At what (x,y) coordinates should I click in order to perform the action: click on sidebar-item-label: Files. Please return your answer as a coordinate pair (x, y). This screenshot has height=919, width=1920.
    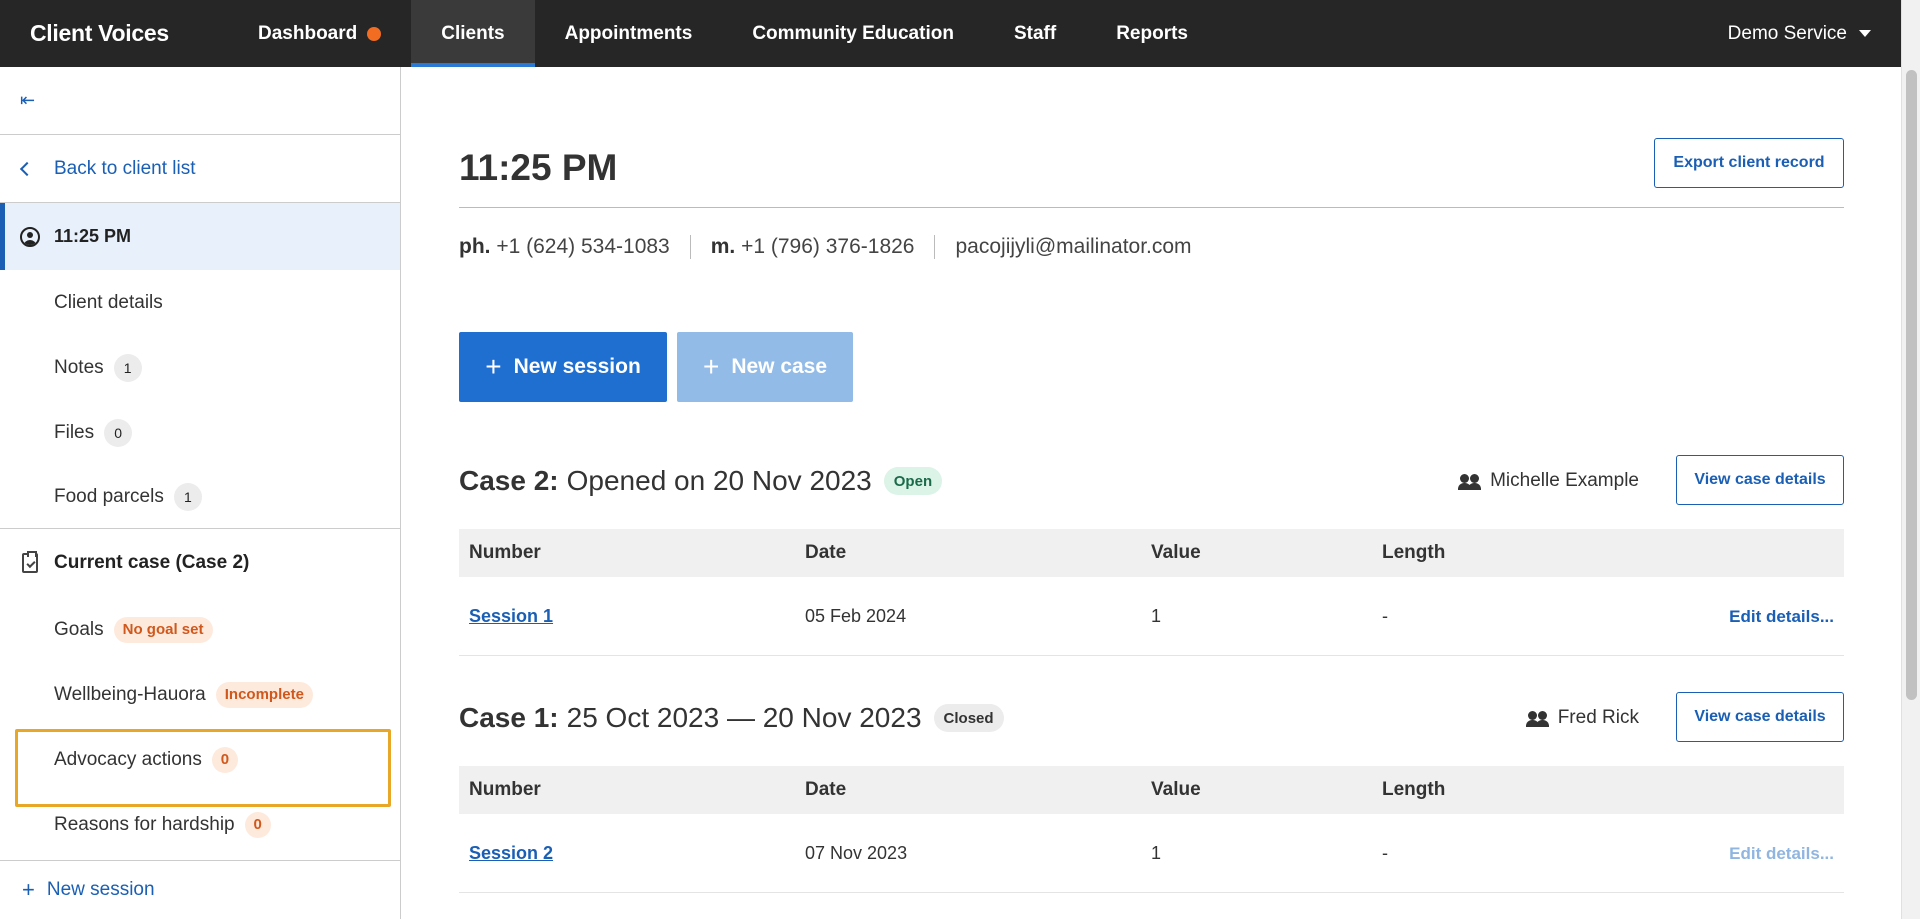
    Looking at the image, I should click on (74, 432).